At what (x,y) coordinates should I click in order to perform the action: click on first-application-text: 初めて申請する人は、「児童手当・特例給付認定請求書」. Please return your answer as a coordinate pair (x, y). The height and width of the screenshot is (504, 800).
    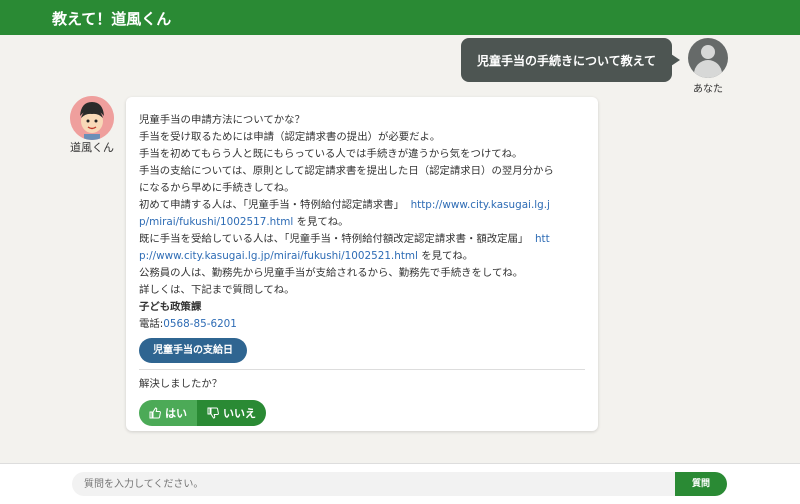
    Looking at the image, I should click on (271, 205).